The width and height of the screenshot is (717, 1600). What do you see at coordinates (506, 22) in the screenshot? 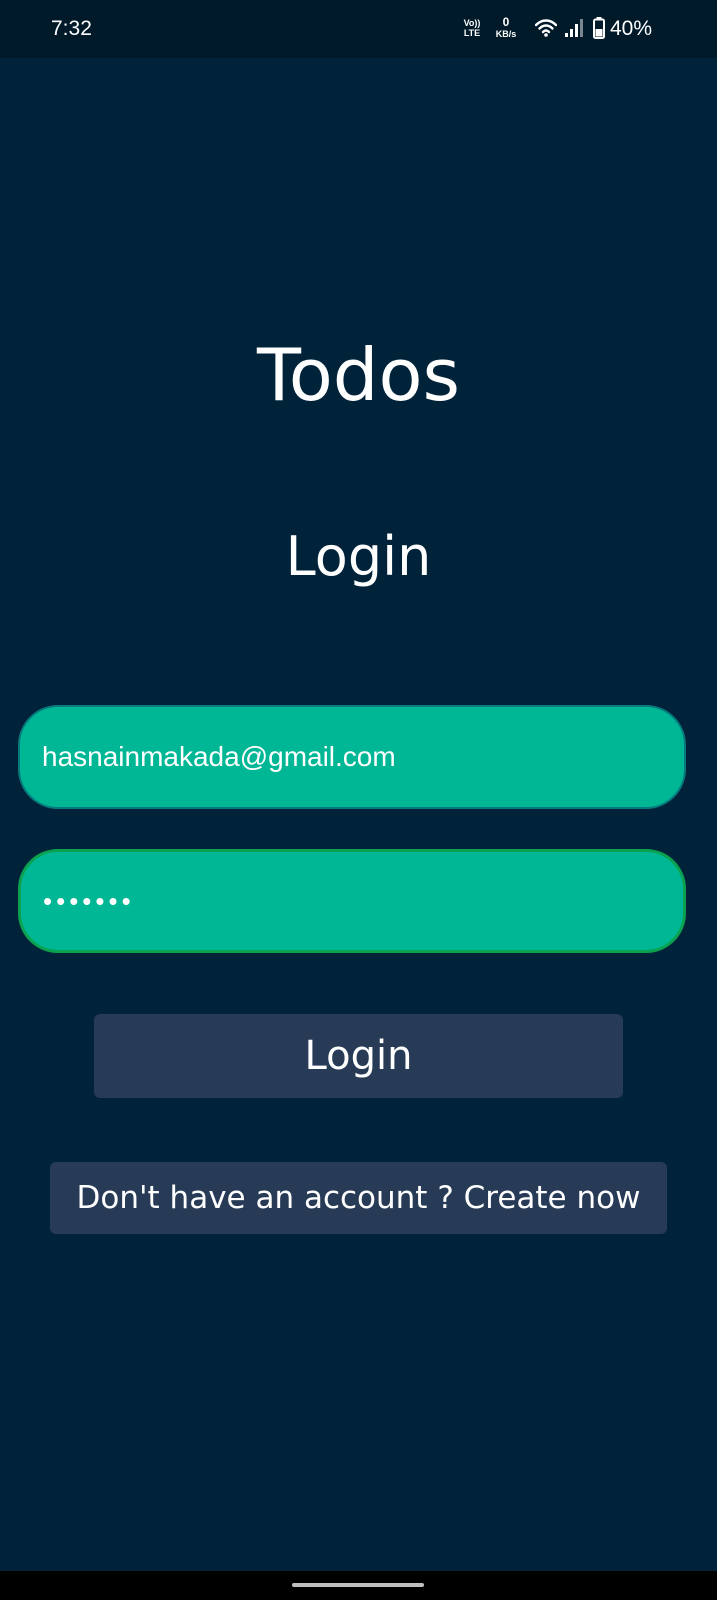
I see `network-speed-value: 0` at bounding box center [506, 22].